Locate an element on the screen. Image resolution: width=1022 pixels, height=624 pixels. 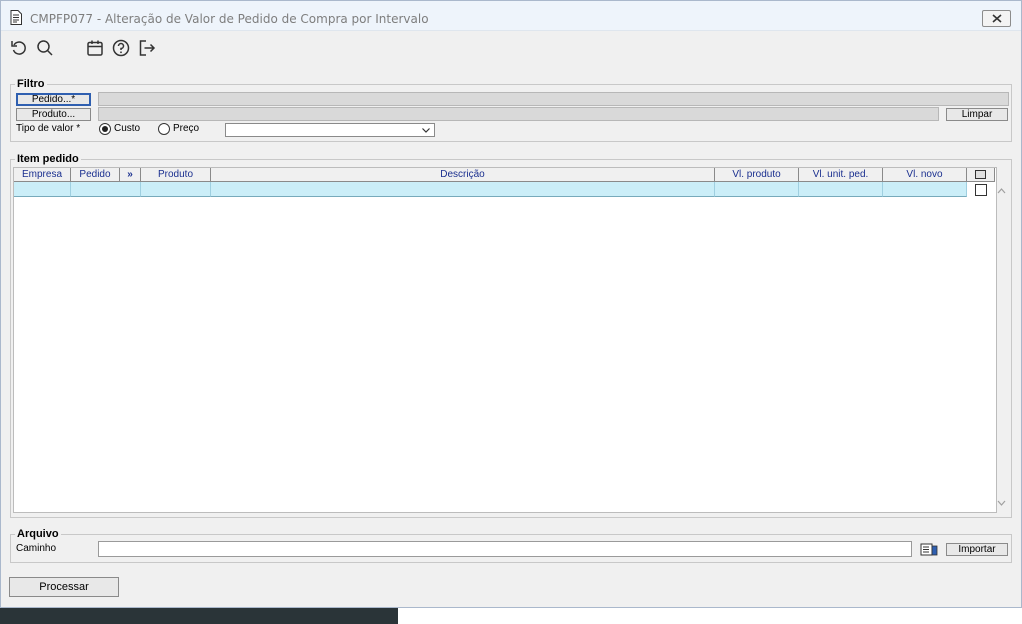
scroll-up-icon is located at coordinates (1001, 190).